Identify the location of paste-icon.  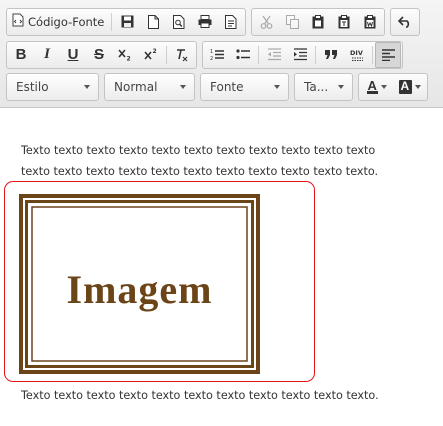
(318, 21).